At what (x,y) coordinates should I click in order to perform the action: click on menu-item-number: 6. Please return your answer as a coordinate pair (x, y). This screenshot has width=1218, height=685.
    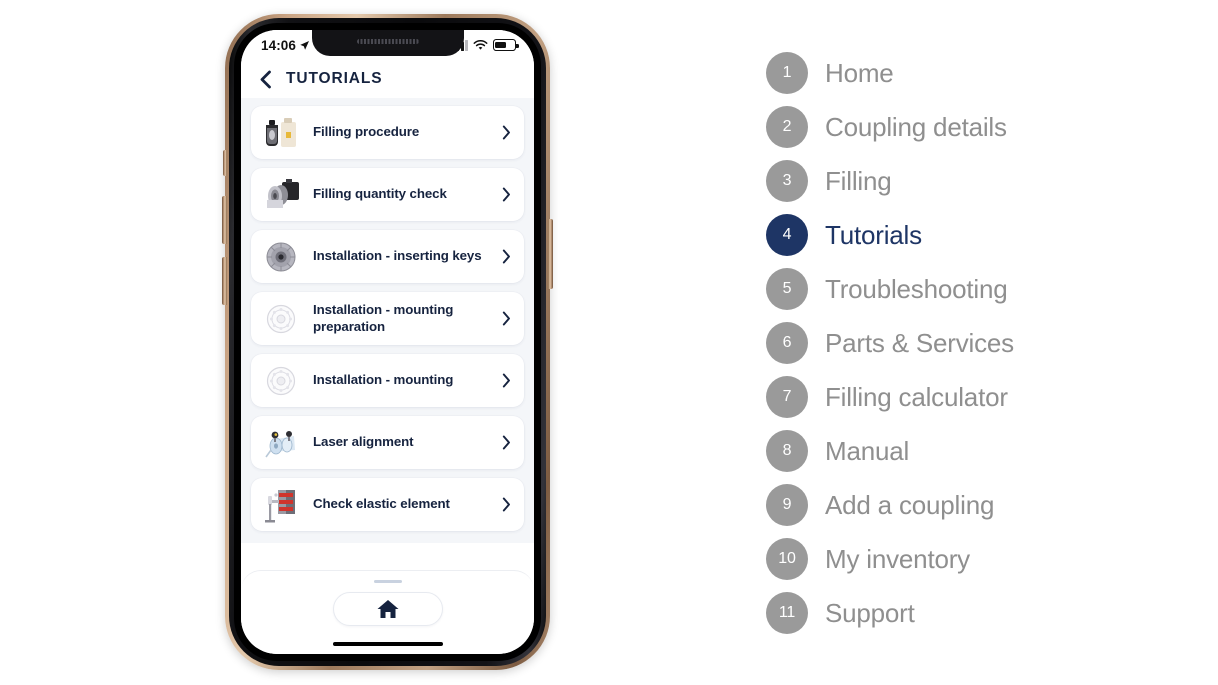
    Looking at the image, I should click on (787, 343).